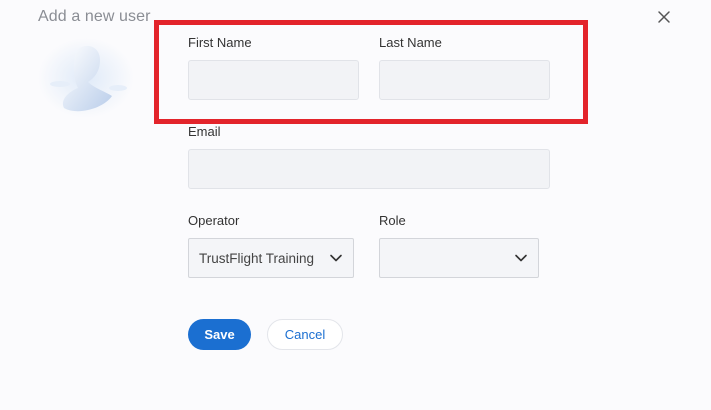  I want to click on email-label: Email, so click(204, 131).